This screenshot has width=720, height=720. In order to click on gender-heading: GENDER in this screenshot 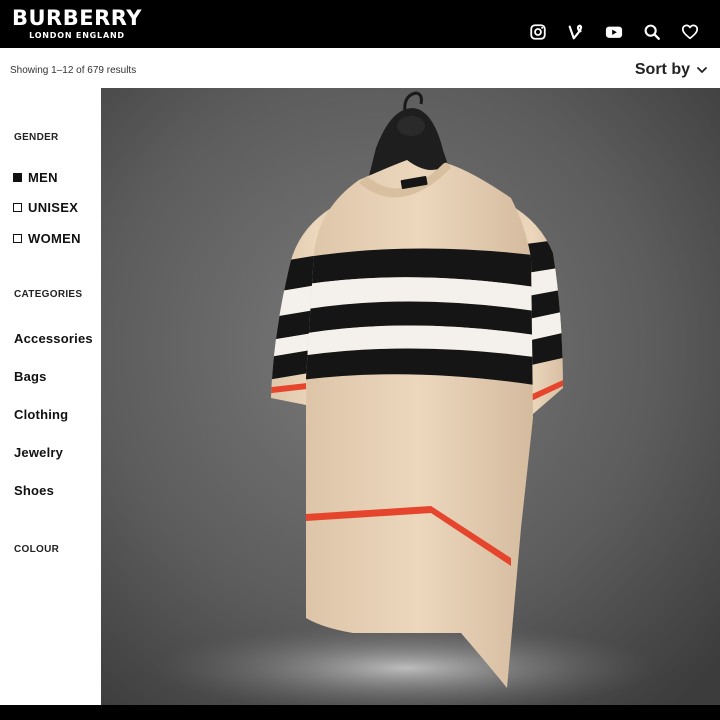, I will do `click(36, 137)`.